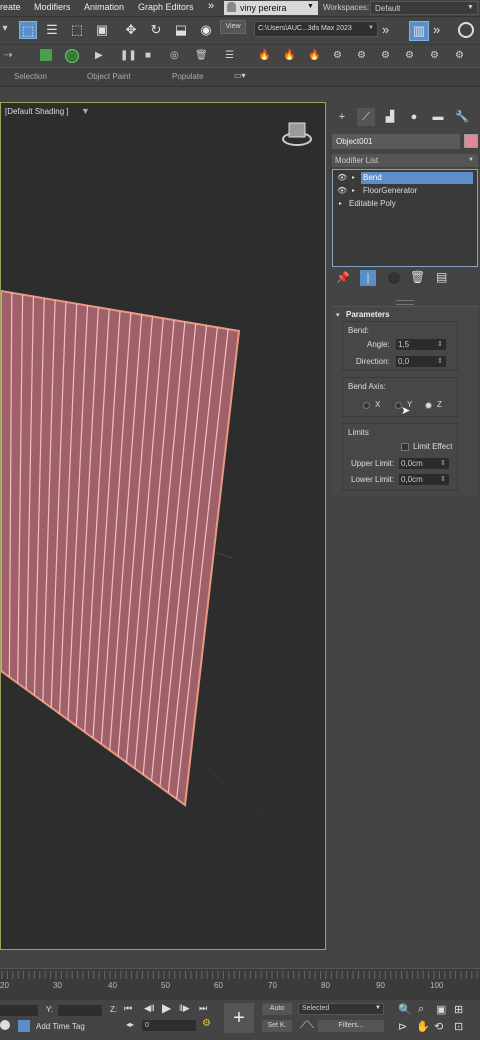 Image resolution: width=480 pixels, height=1040 pixels. Describe the element at coordinates (424, 479) in the screenshot. I see `lower-limit-spinner: 0,0cm ⇕` at that location.